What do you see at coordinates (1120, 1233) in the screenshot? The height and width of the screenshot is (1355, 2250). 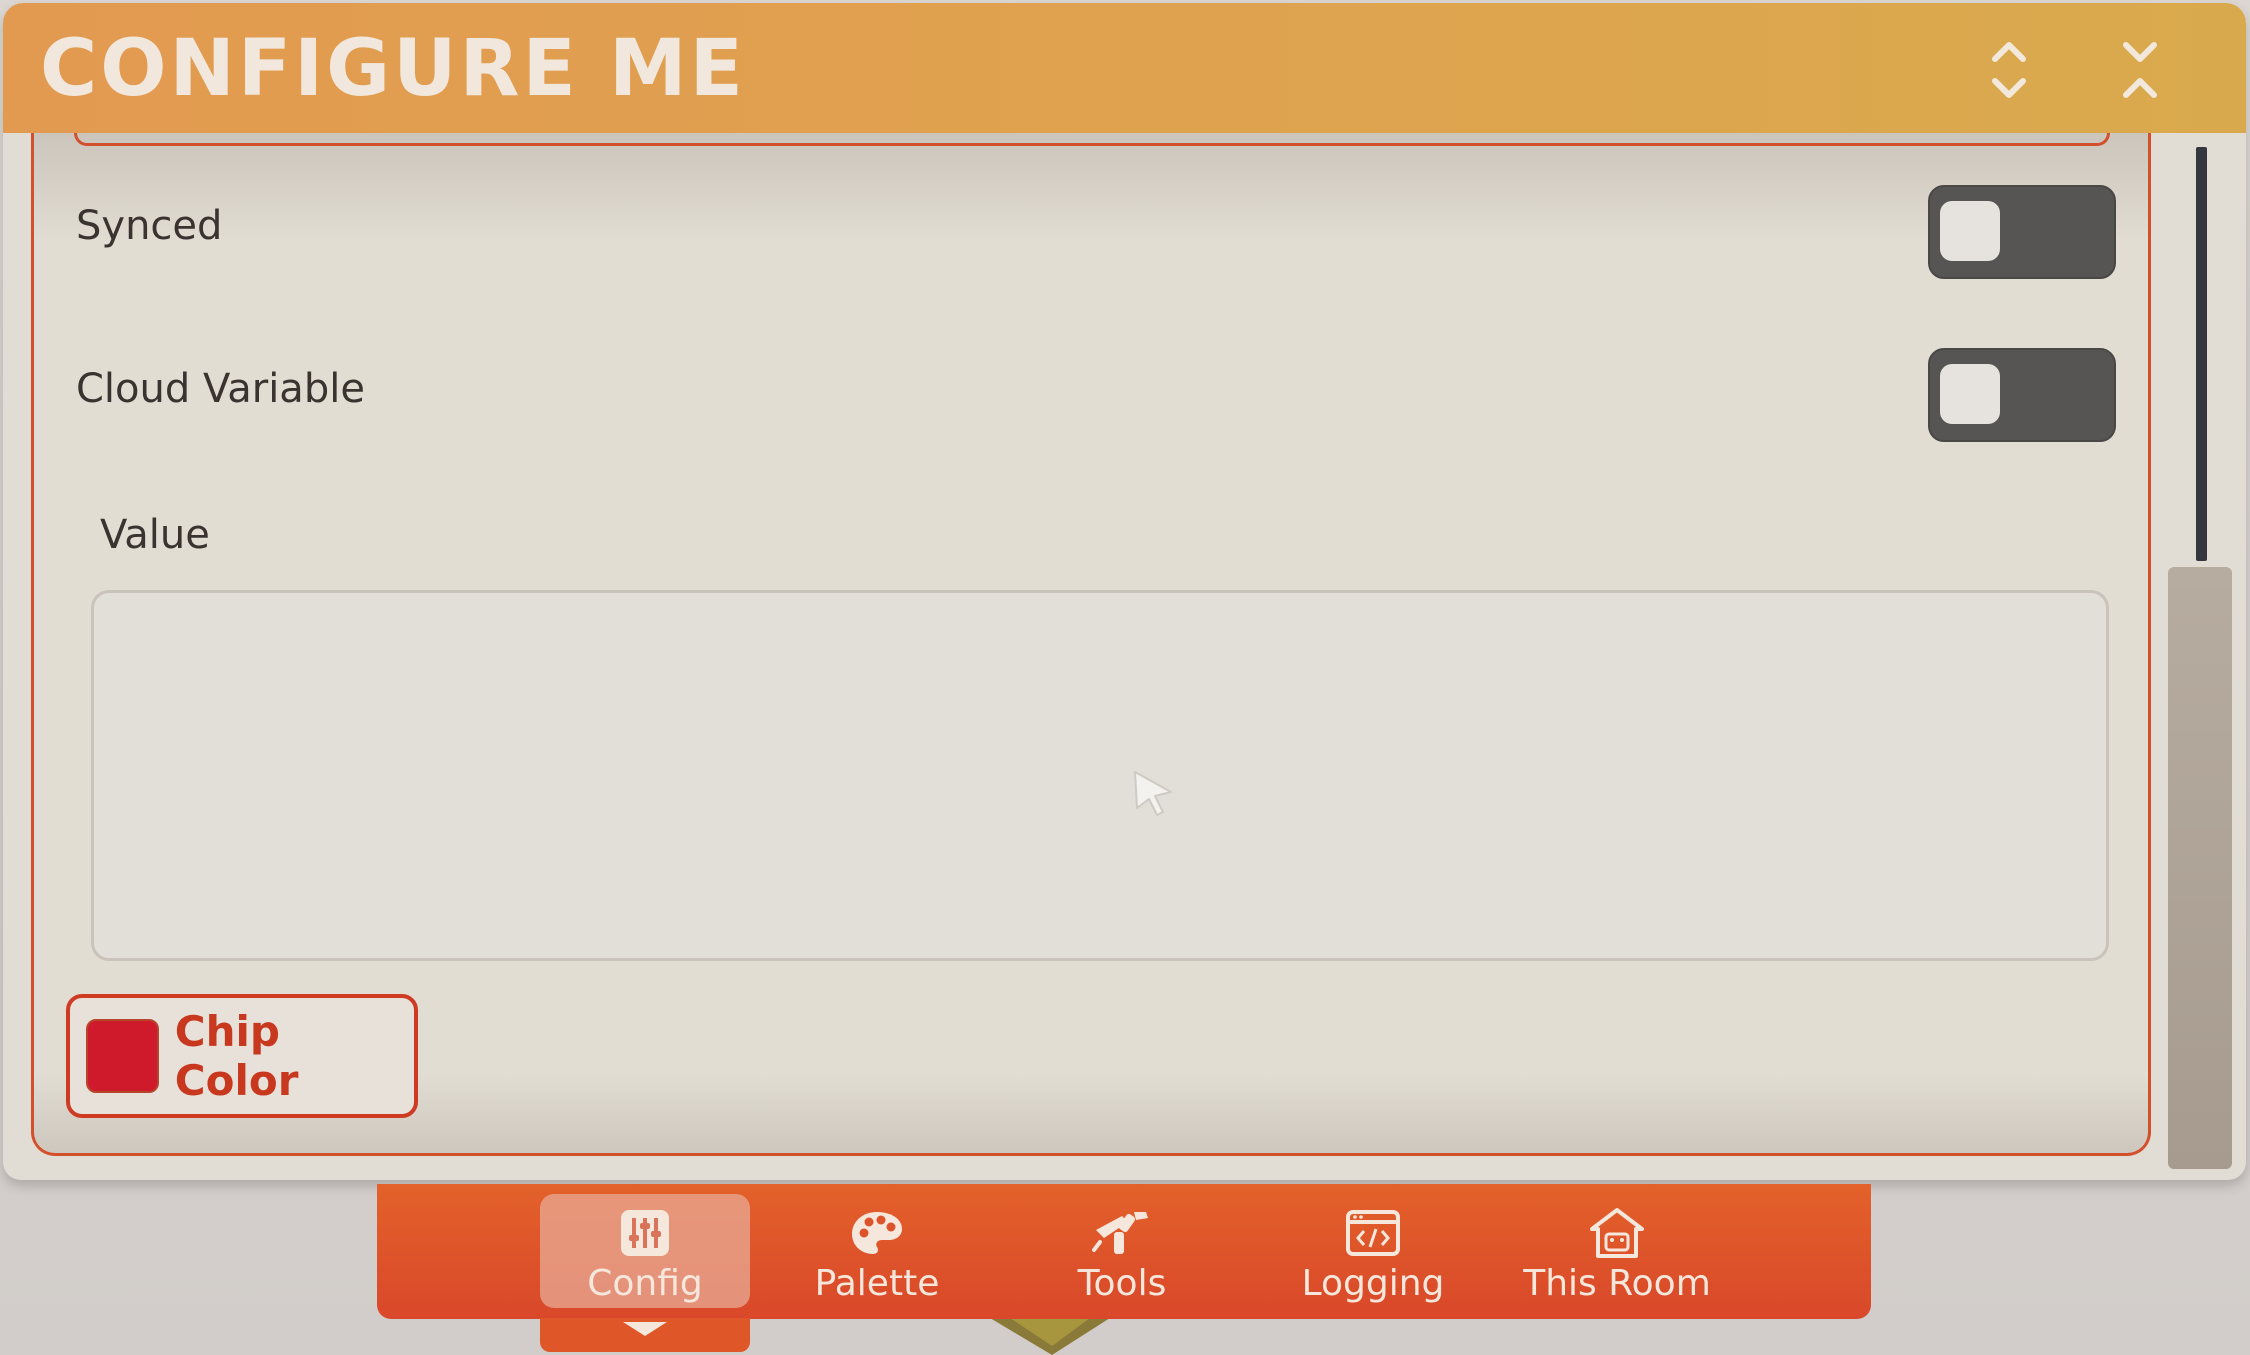 I see `tools-icon` at bounding box center [1120, 1233].